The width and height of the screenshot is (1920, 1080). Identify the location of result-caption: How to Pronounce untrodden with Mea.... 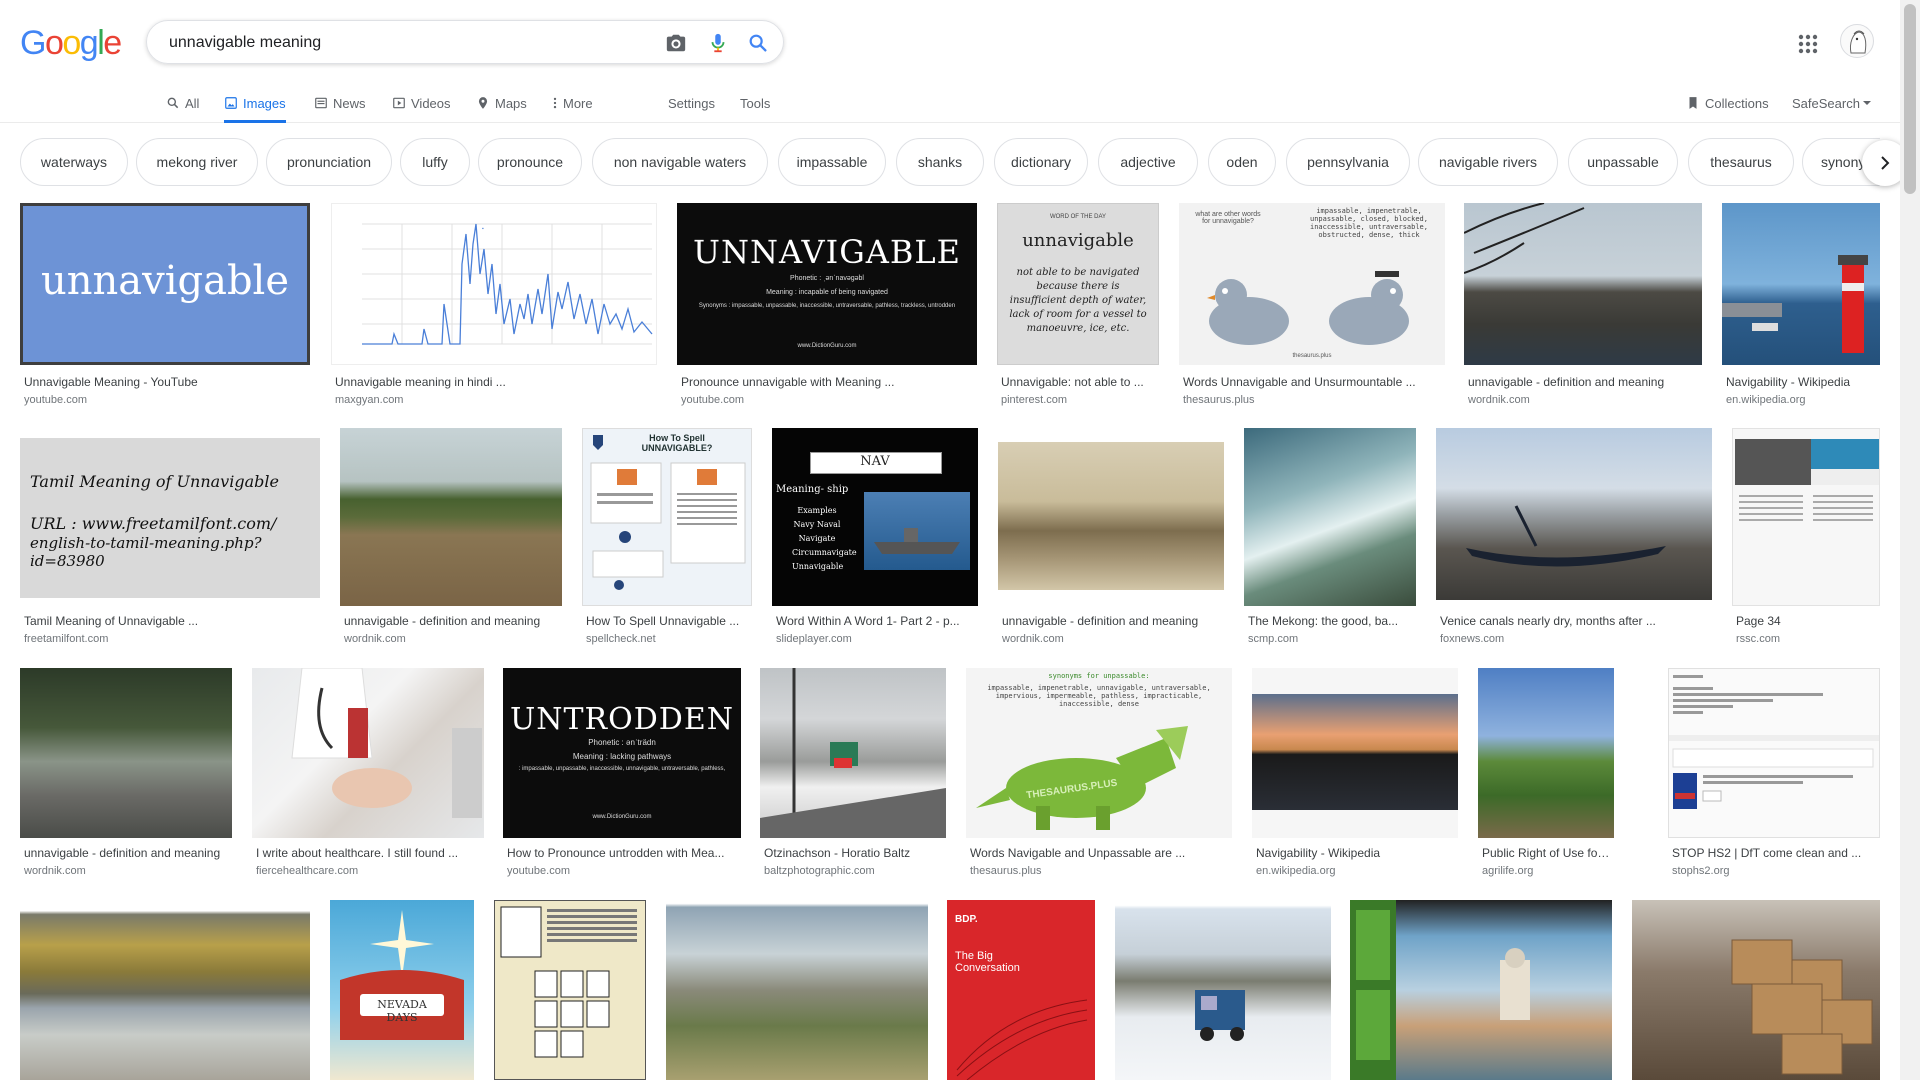
(616, 853).